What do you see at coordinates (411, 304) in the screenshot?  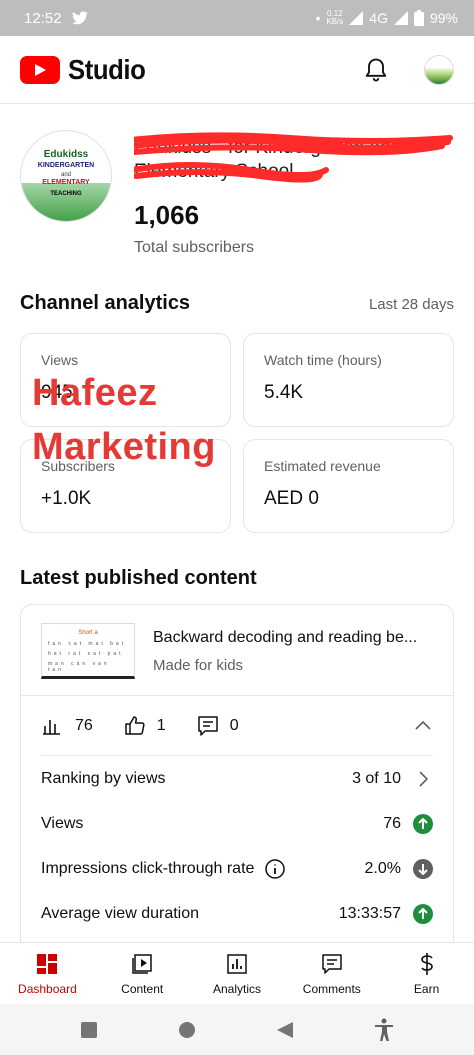 I see `analytics-range: Last 28 days` at bounding box center [411, 304].